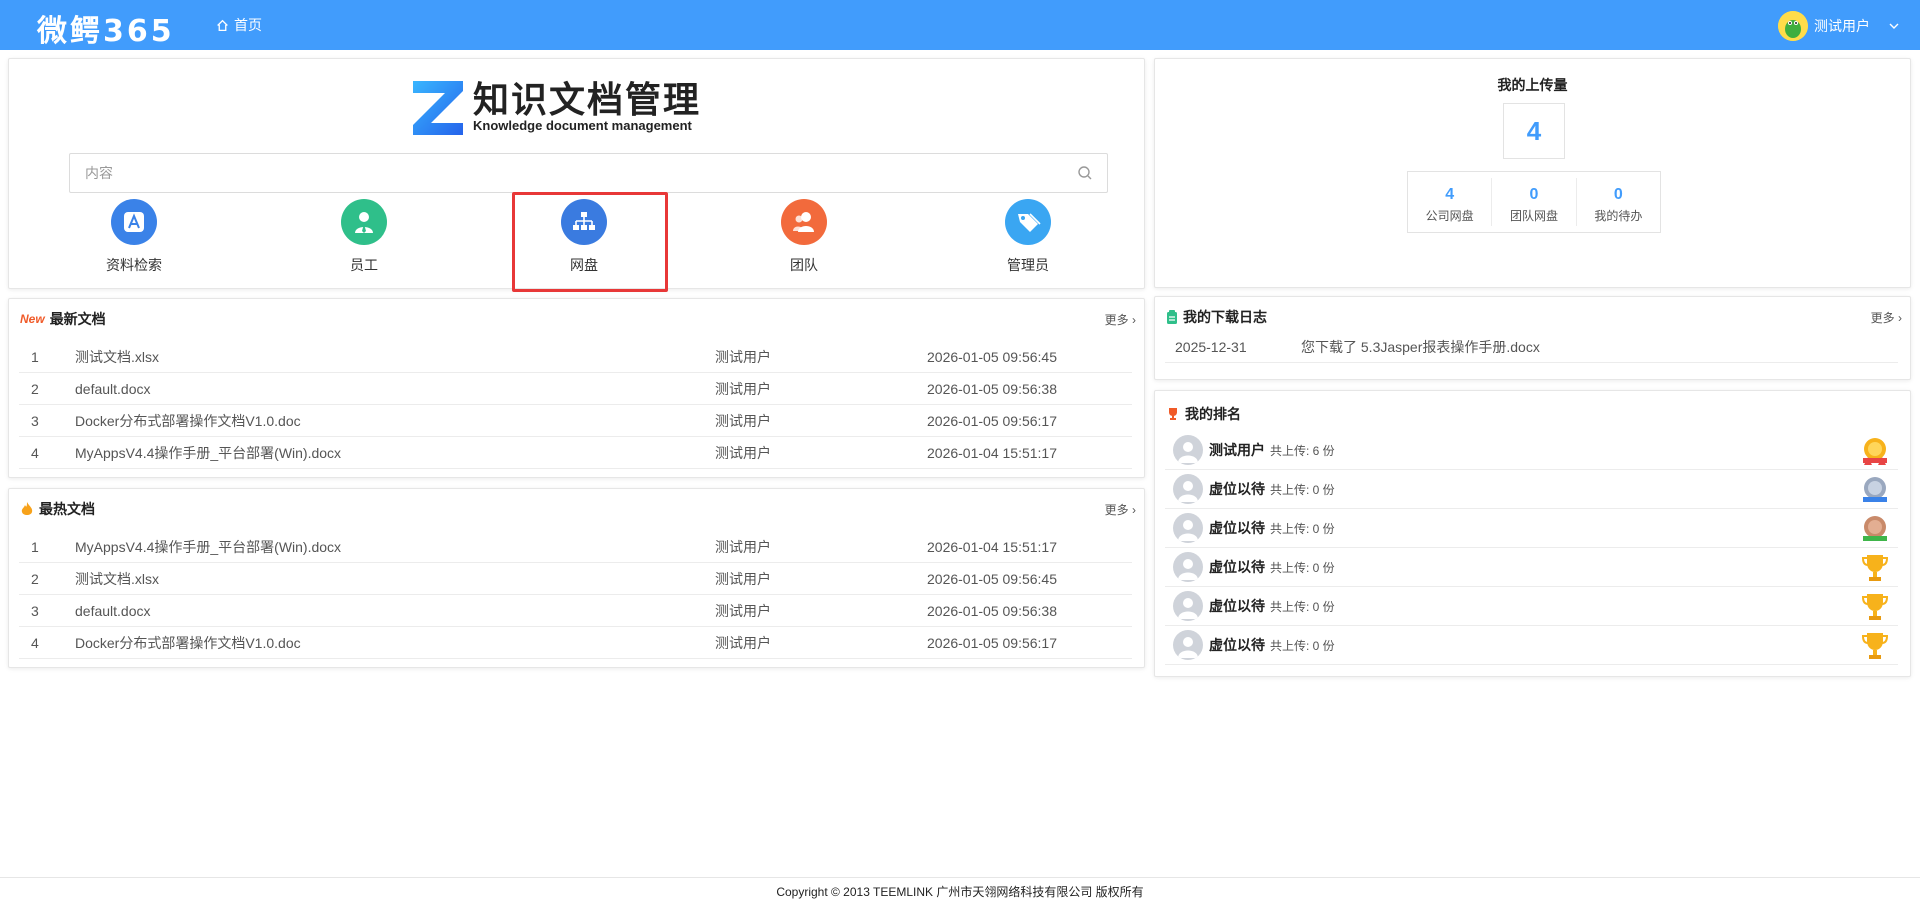 The height and width of the screenshot is (910, 1920). Describe the element at coordinates (584, 222) in the screenshot. I see `network-disk-icon` at that location.